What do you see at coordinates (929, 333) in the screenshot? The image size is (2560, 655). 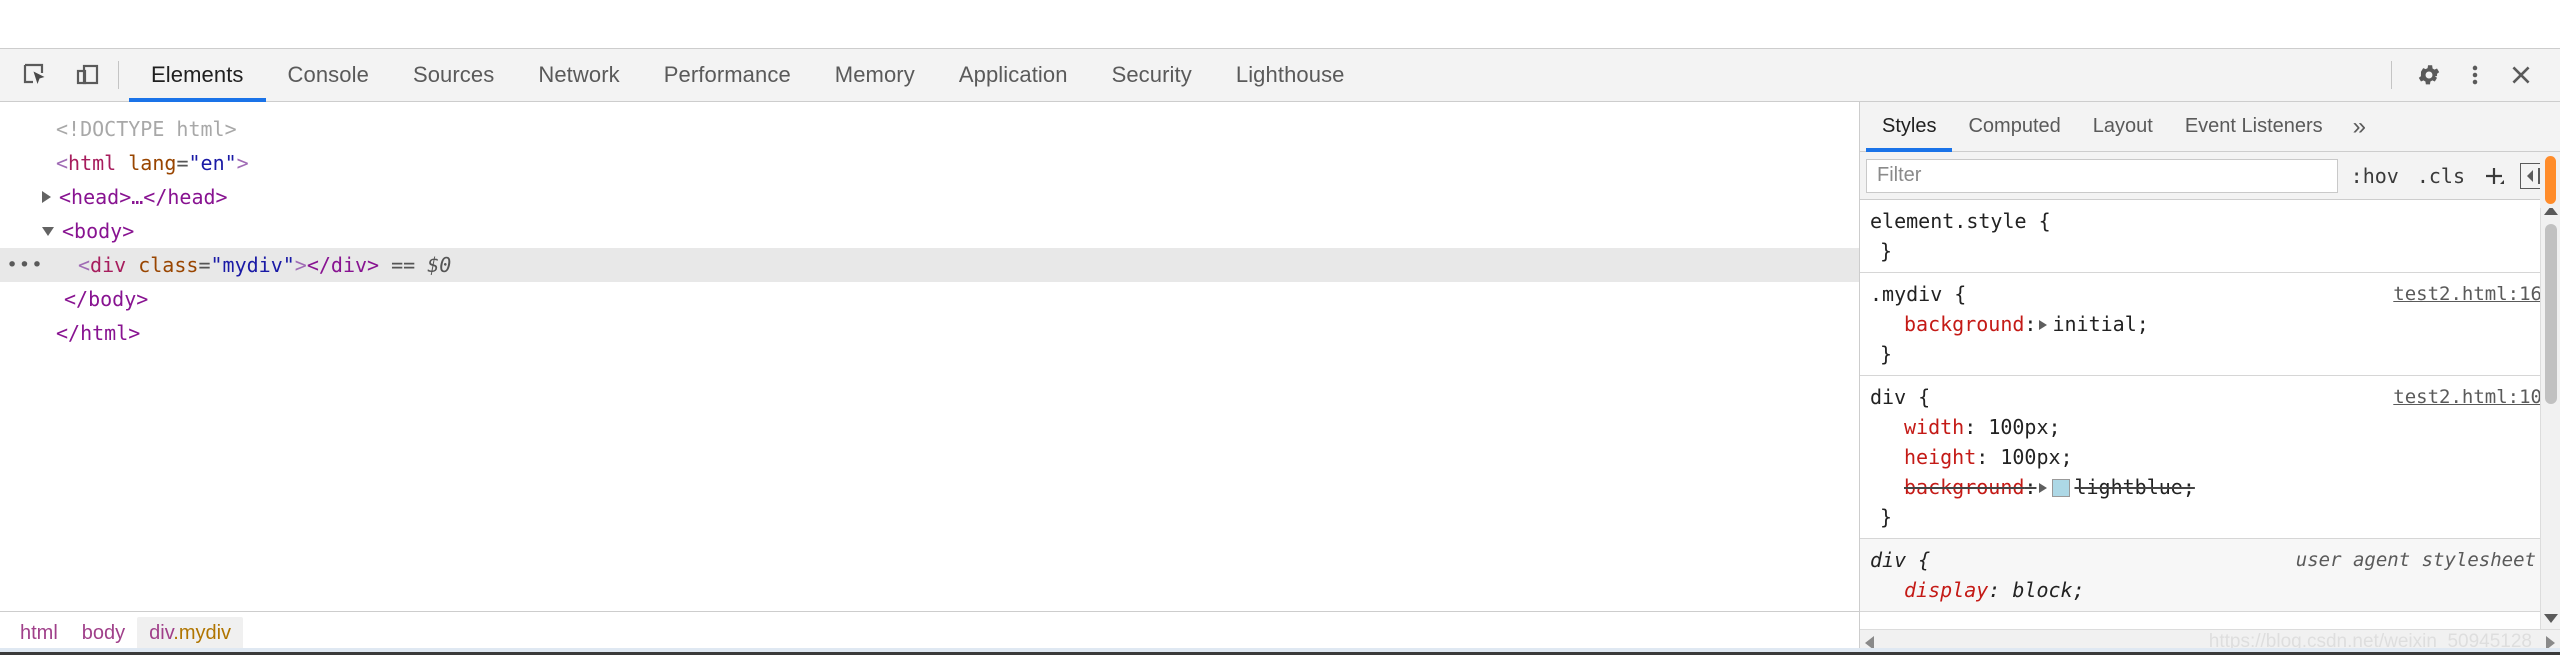 I see `dom-row-html-close: </html>` at bounding box center [929, 333].